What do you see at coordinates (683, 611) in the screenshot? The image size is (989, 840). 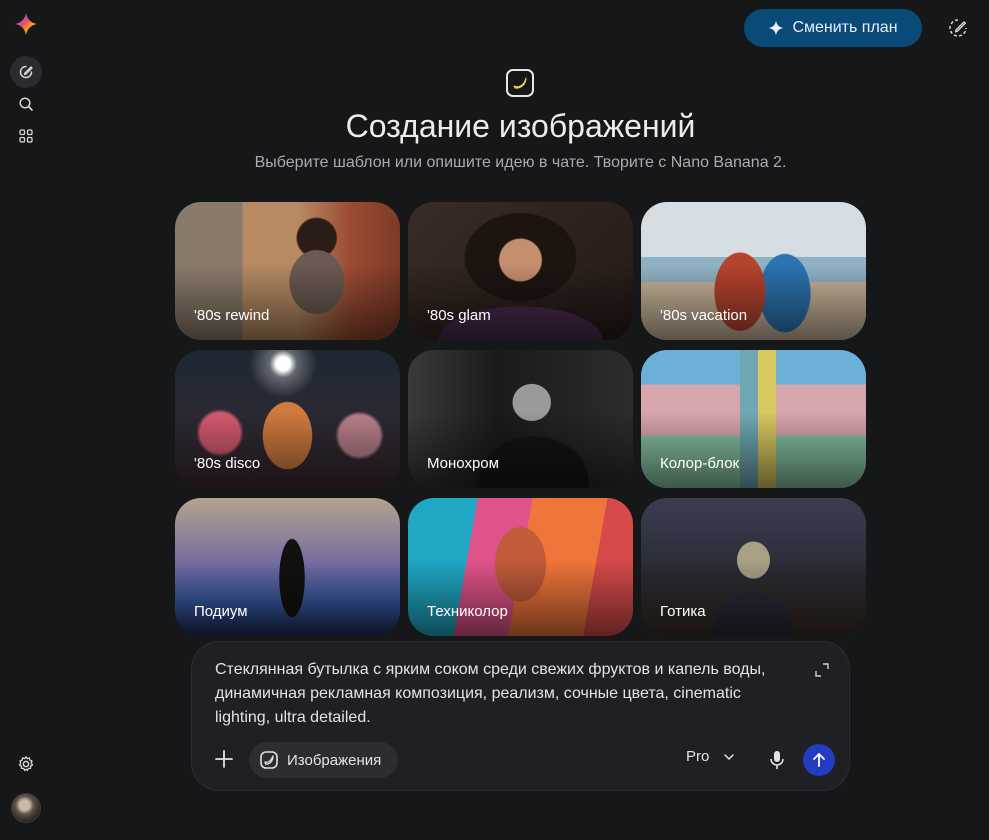 I see `template-label: Готика` at bounding box center [683, 611].